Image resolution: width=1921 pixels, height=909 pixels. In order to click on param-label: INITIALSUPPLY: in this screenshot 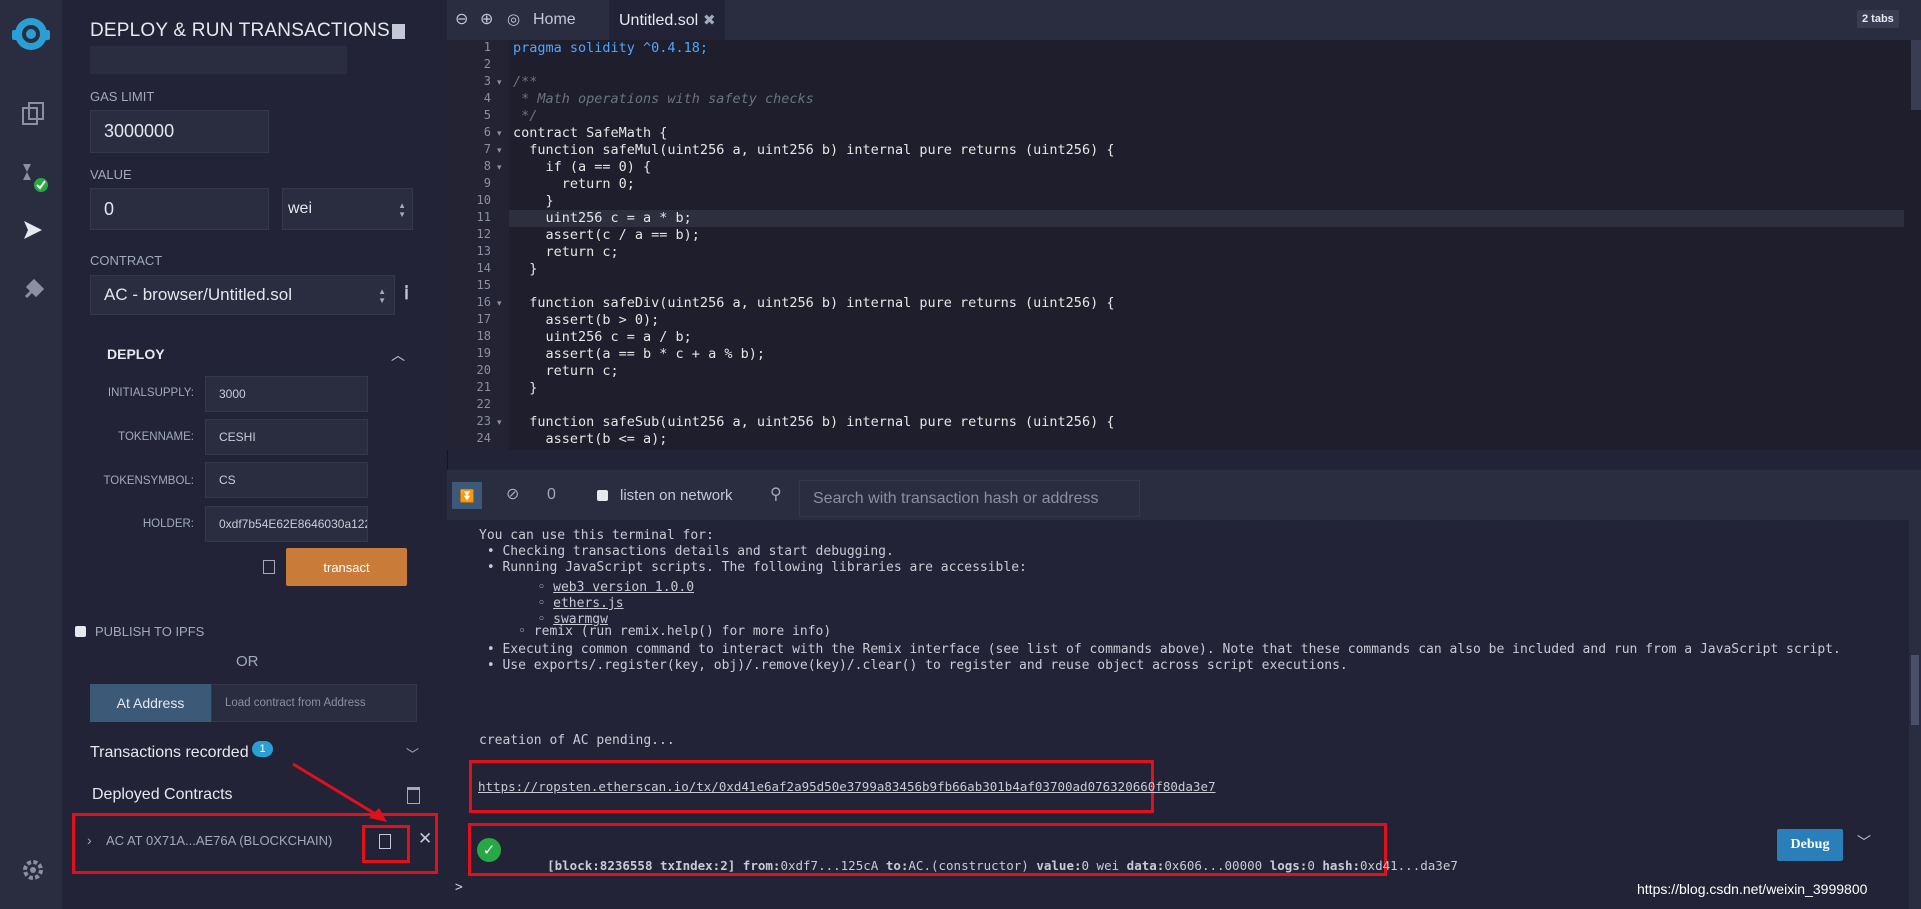, I will do `click(150, 393)`.